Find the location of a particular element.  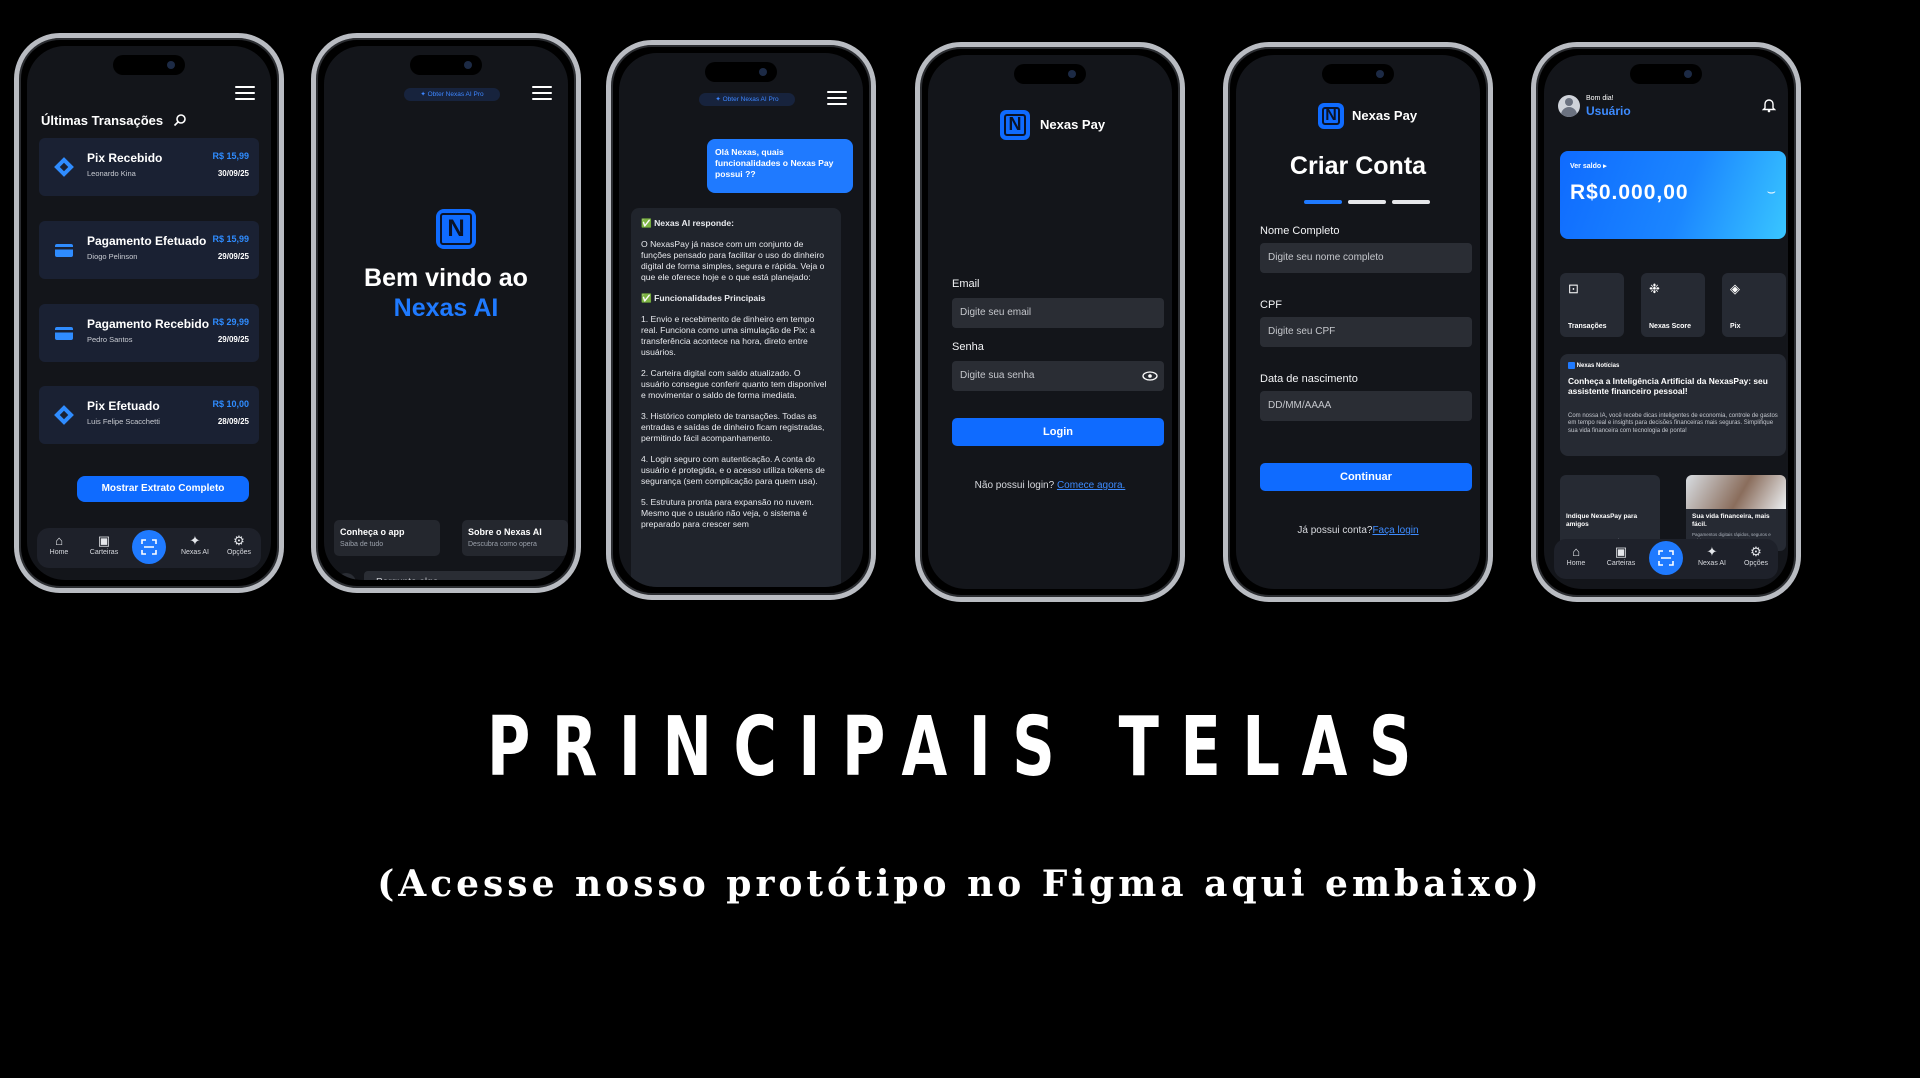

balance-value: R$0.000,00 is located at coordinates (1629, 192).